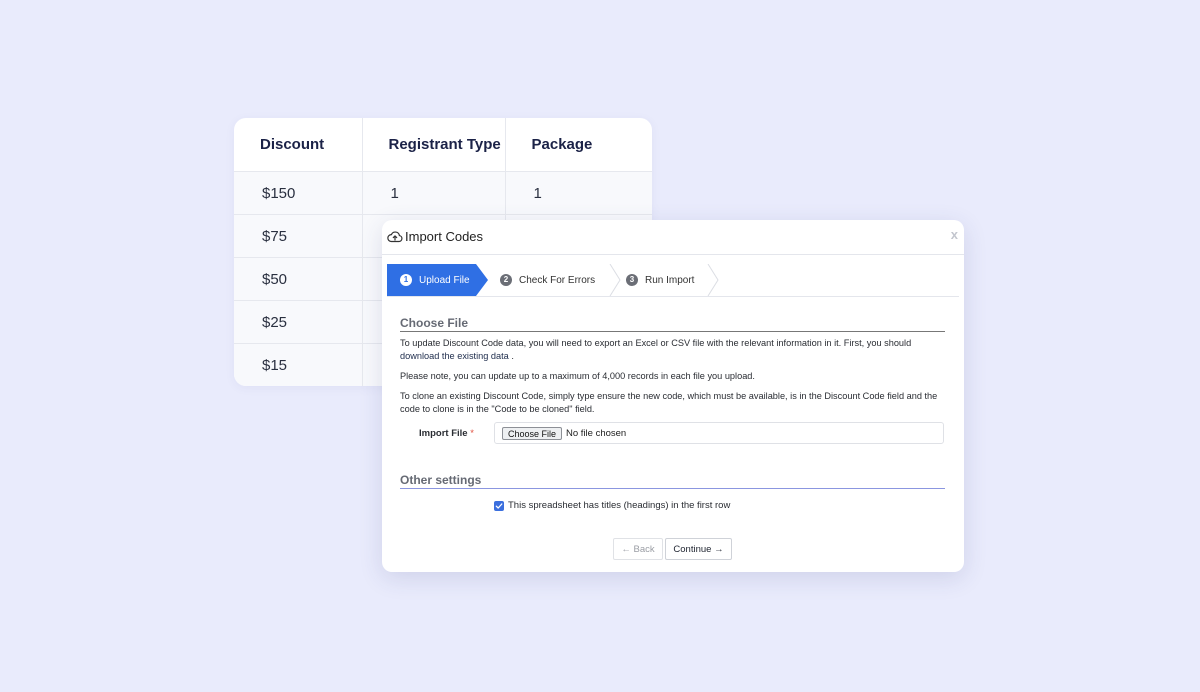 Image resolution: width=1200 pixels, height=692 pixels. I want to click on import-file-label: Import File *, so click(446, 433).